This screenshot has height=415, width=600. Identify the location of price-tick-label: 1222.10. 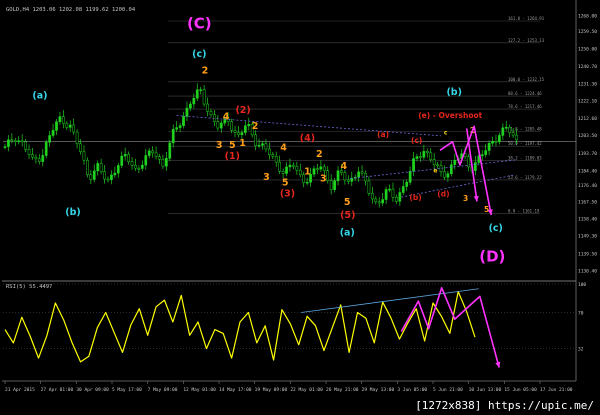
(587, 101).